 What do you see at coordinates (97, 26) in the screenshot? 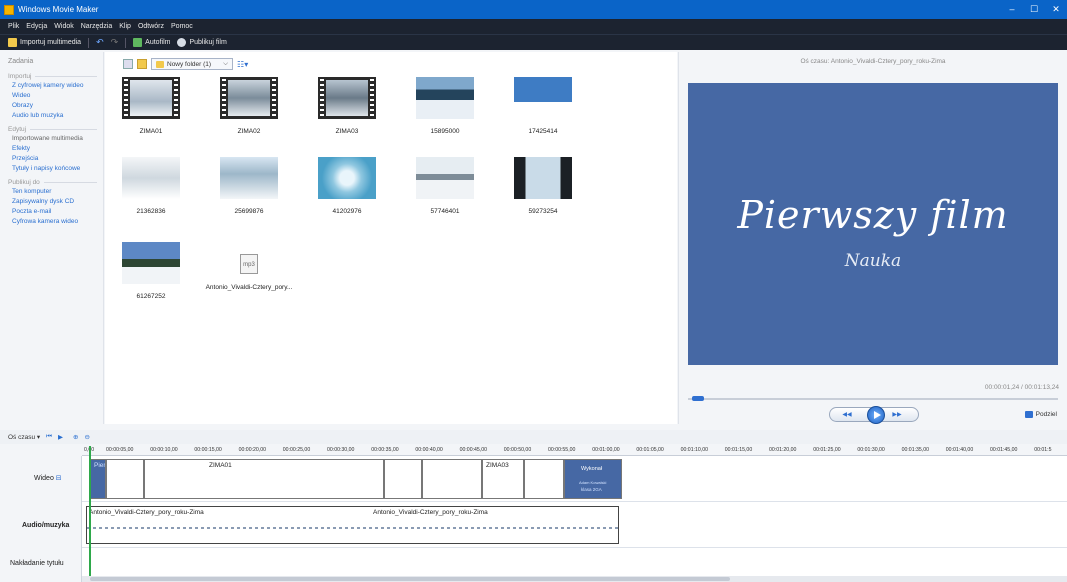
I see `menu-tools: Narzędzia` at bounding box center [97, 26].